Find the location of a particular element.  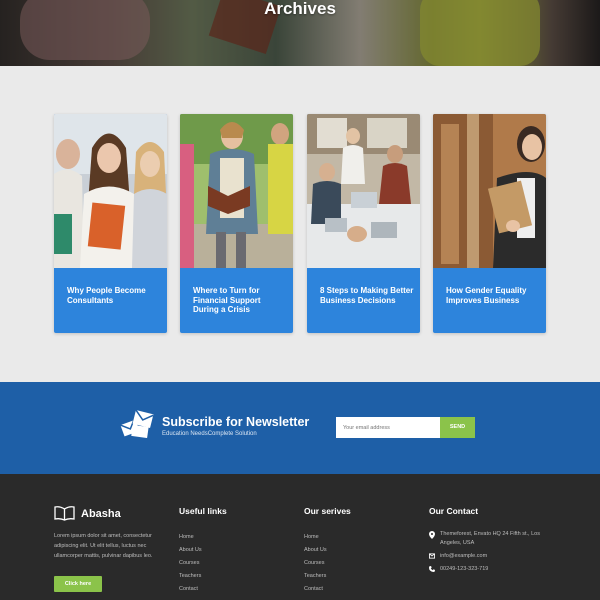

post-title: Why People Become Consultants is located at coordinates (114, 295).